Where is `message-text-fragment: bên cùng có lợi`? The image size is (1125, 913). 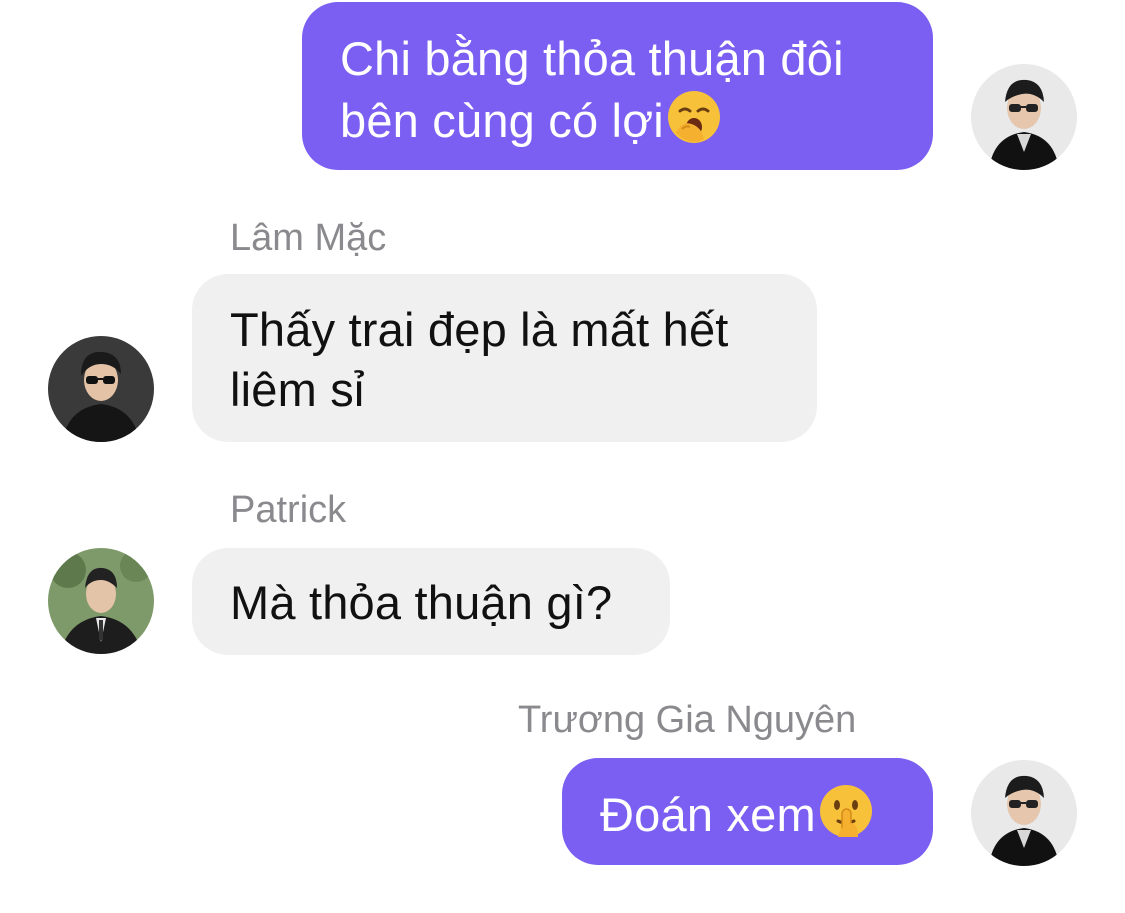 message-text-fragment: bên cùng có lợi is located at coordinates (502, 120).